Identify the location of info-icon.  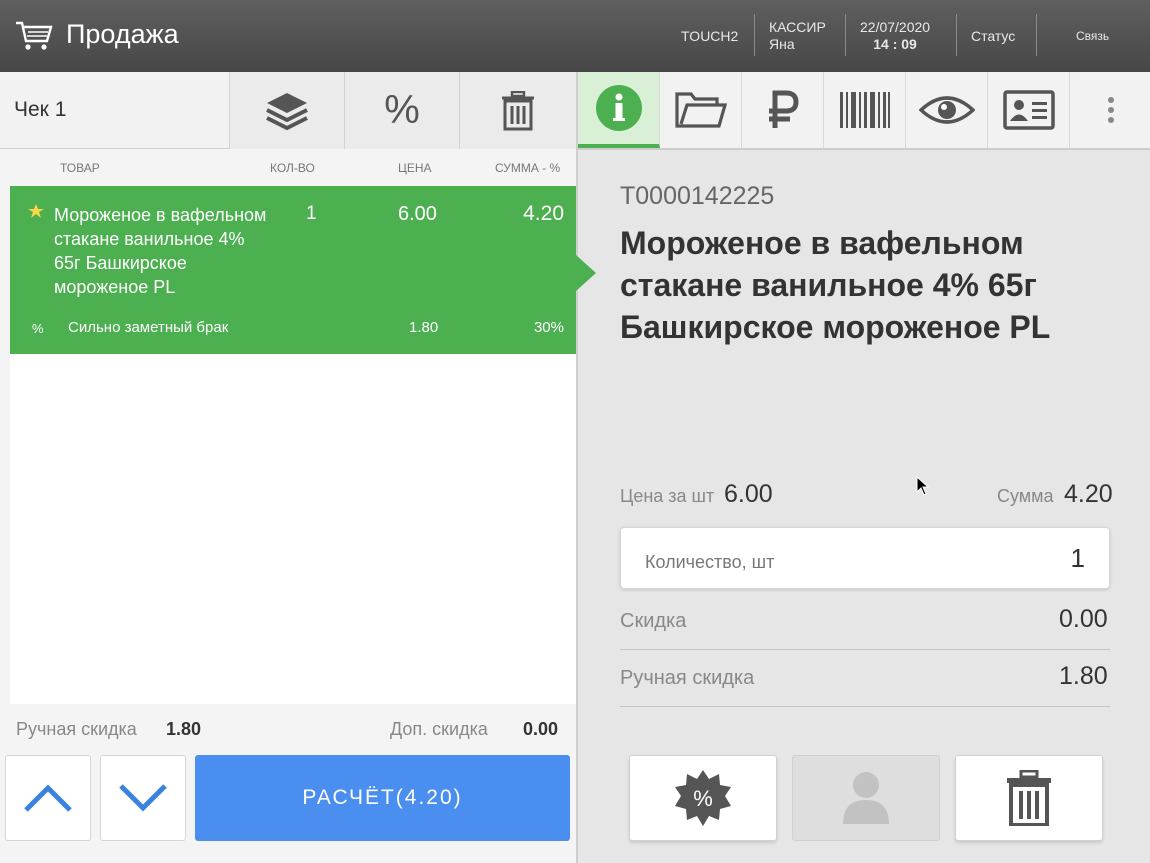
(618, 108).